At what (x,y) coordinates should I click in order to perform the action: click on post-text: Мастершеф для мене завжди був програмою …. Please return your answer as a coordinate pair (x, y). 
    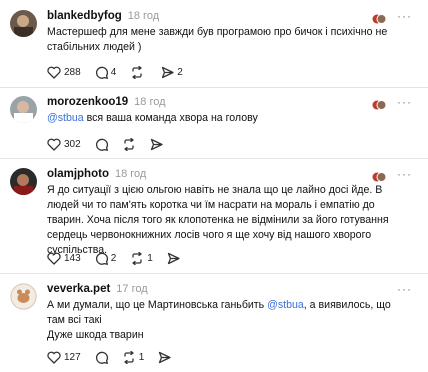
    Looking at the image, I should click on (217, 39).